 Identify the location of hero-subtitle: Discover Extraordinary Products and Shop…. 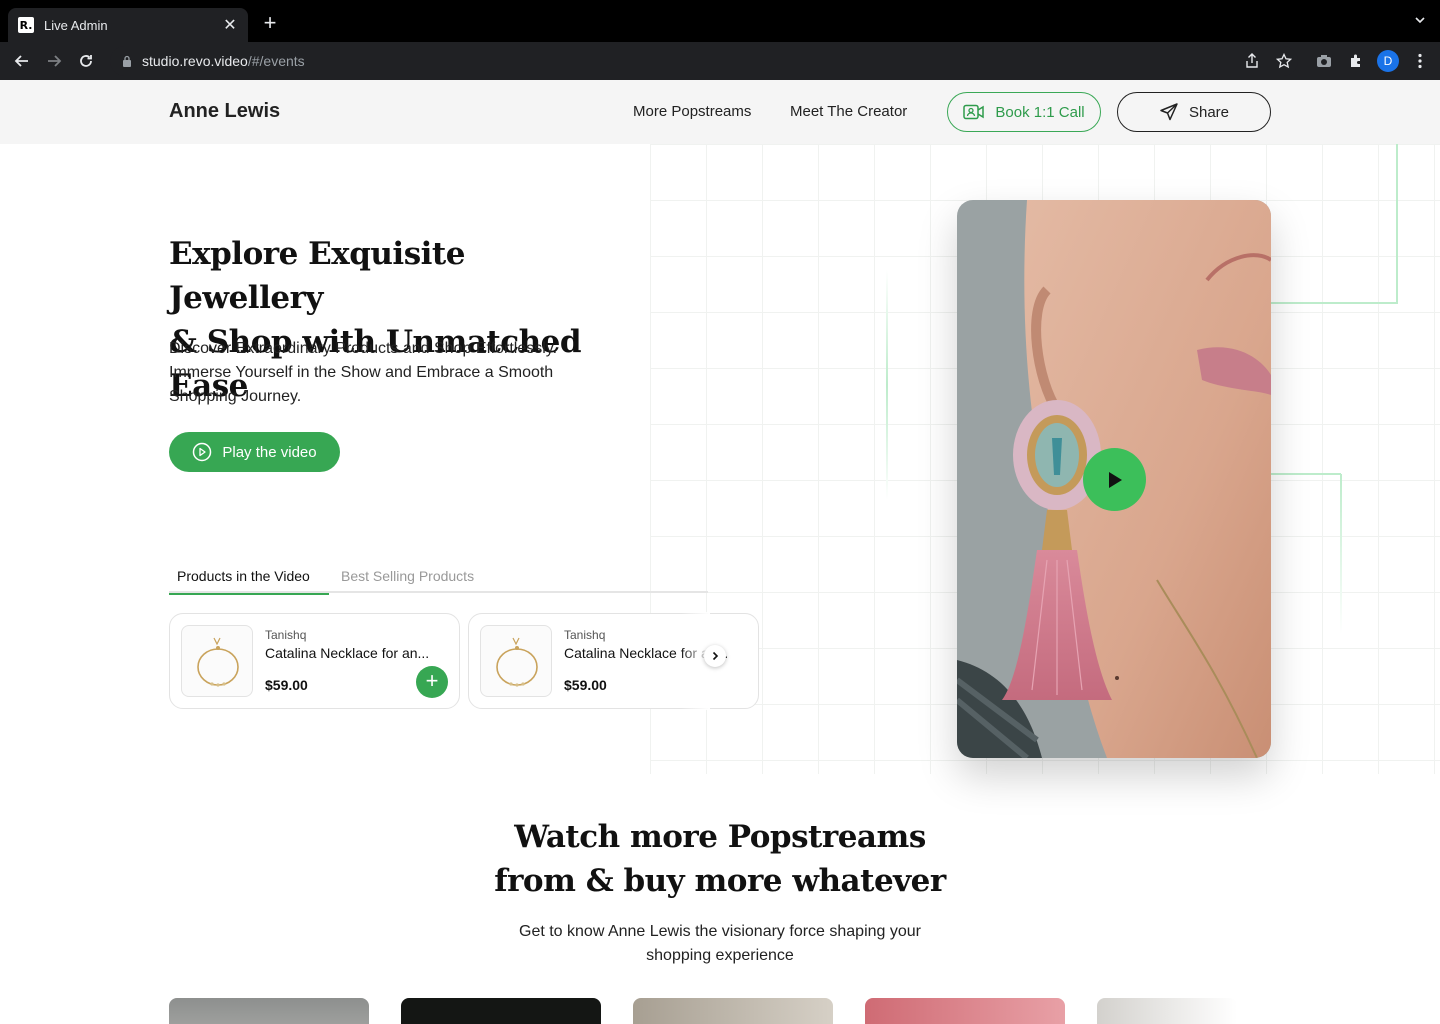
(363, 372).